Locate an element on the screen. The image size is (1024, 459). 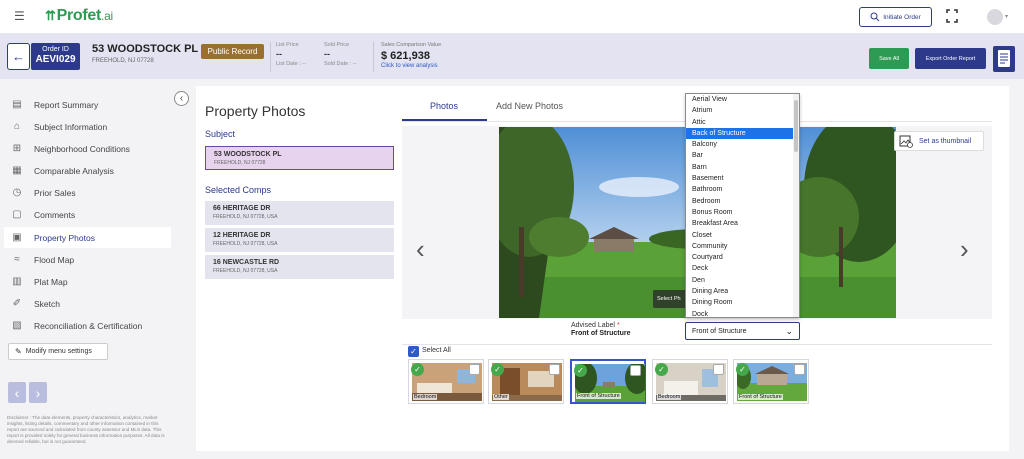
subject-card: 53 WOODSTOCK PL FREEHOLD, NJ 07728 is located at coordinates (299, 158).